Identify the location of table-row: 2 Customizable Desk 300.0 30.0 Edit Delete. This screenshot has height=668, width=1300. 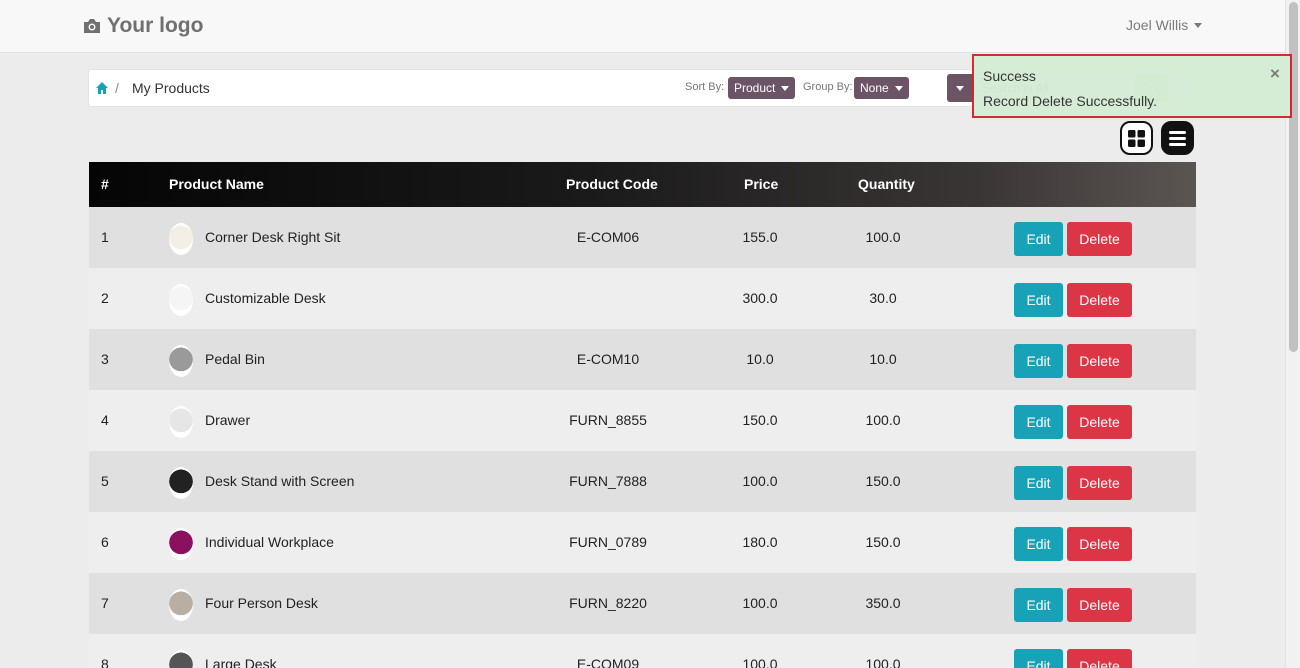
(642, 298).